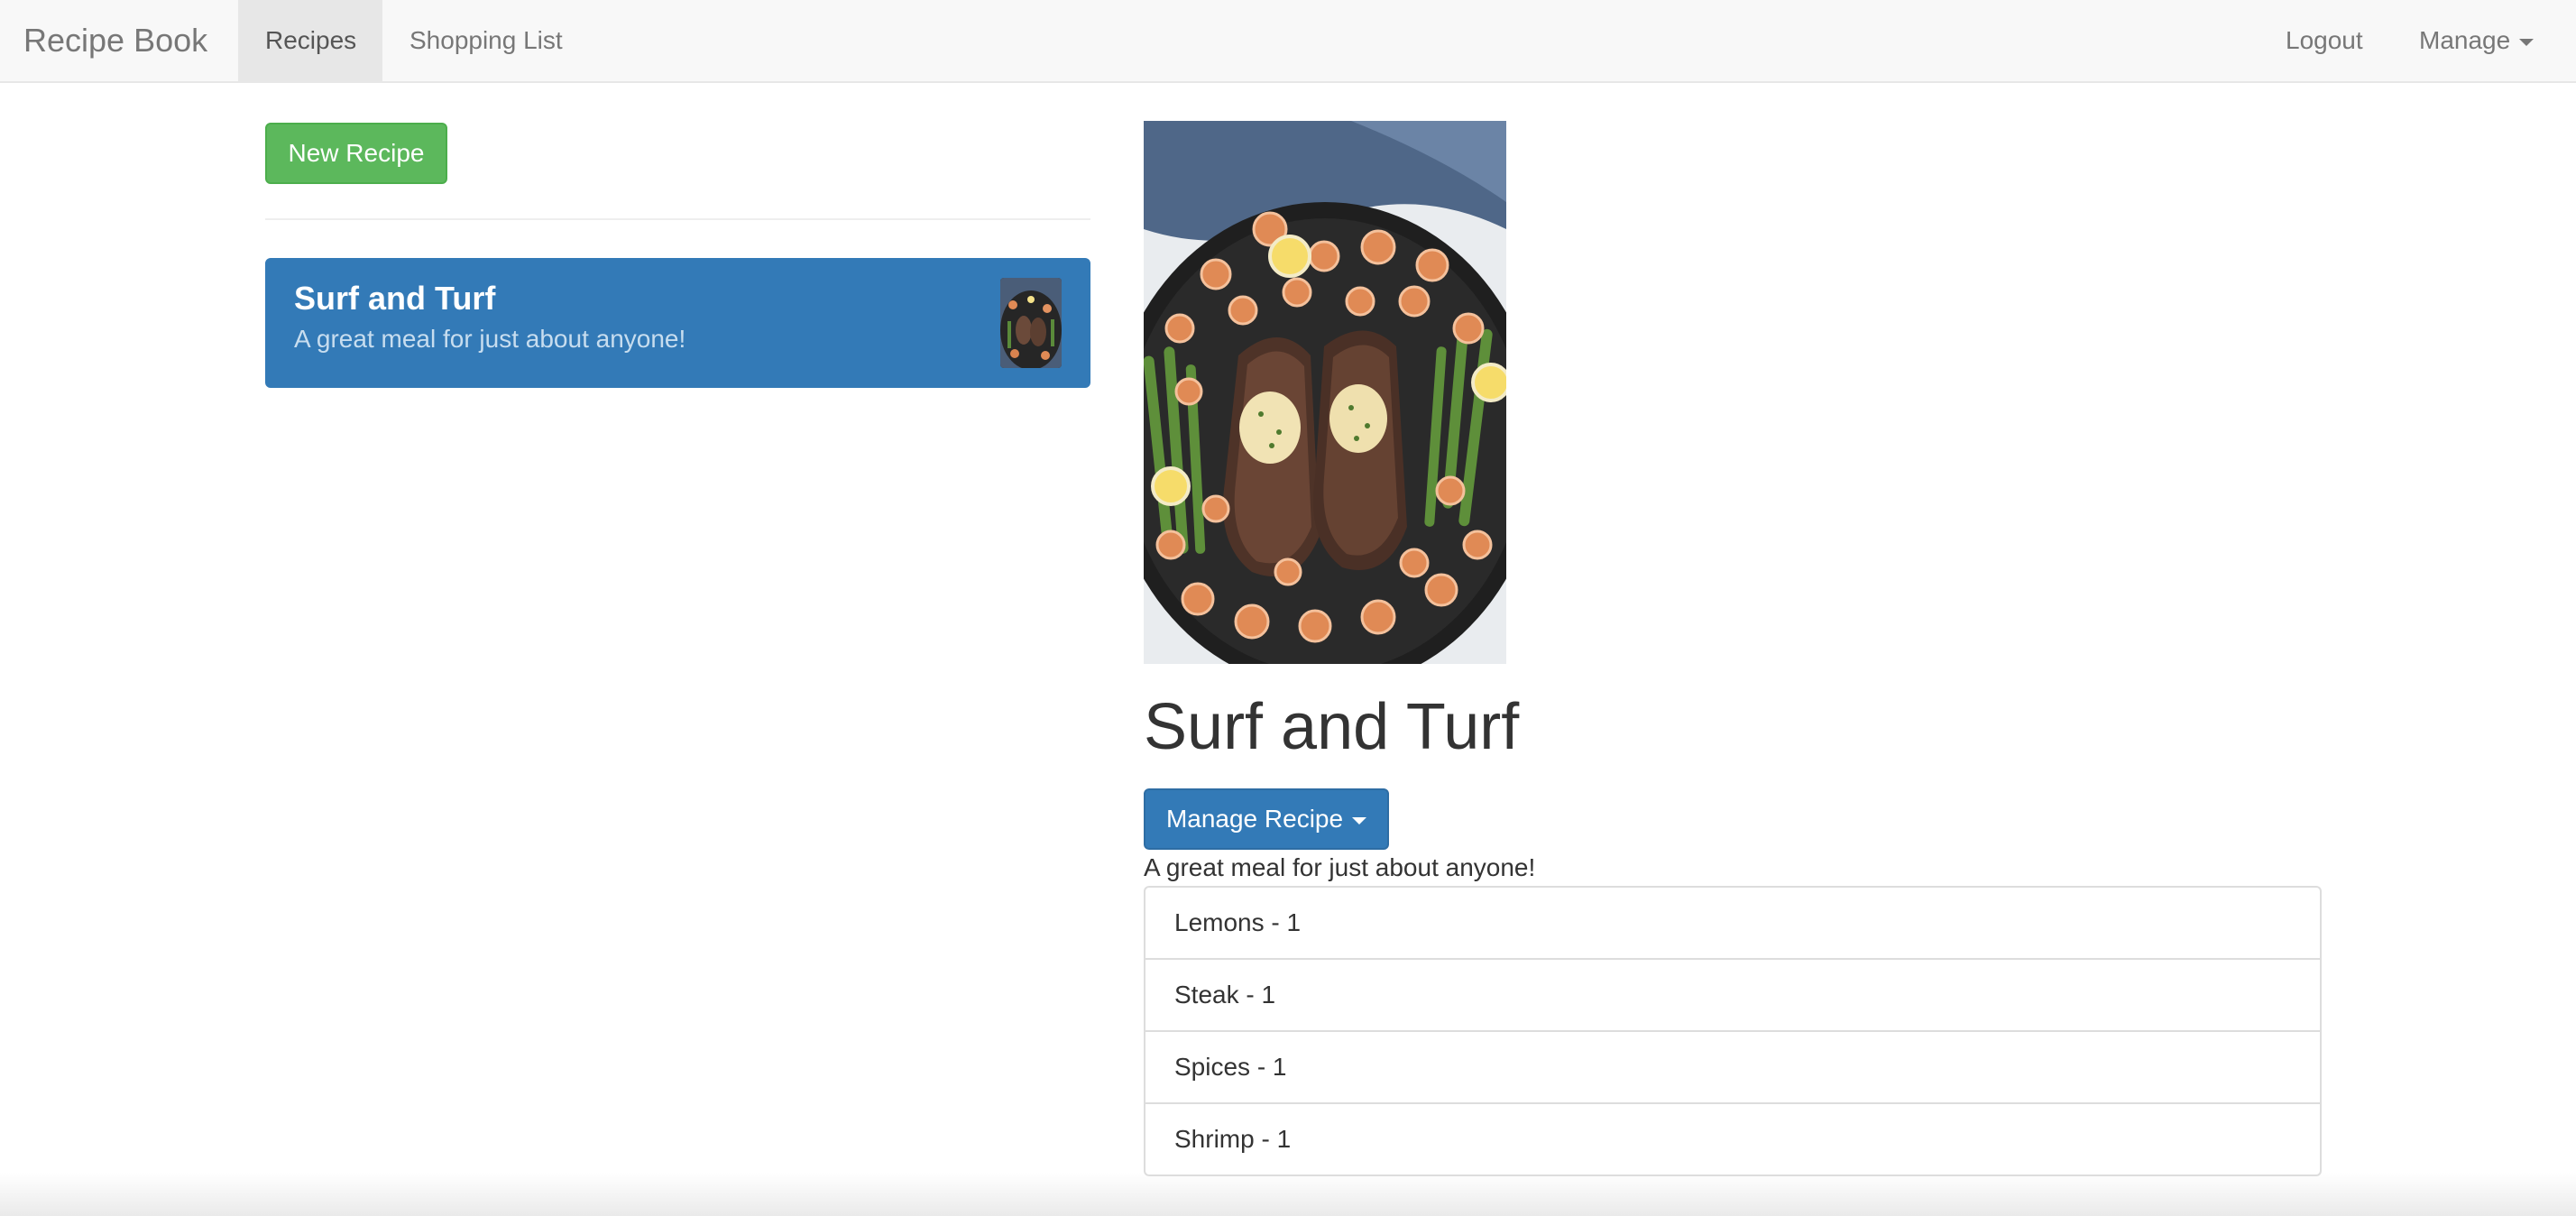  Describe the element at coordinates (2324, 41) in the screenshot. I see `logout-link: Logout` at that location.